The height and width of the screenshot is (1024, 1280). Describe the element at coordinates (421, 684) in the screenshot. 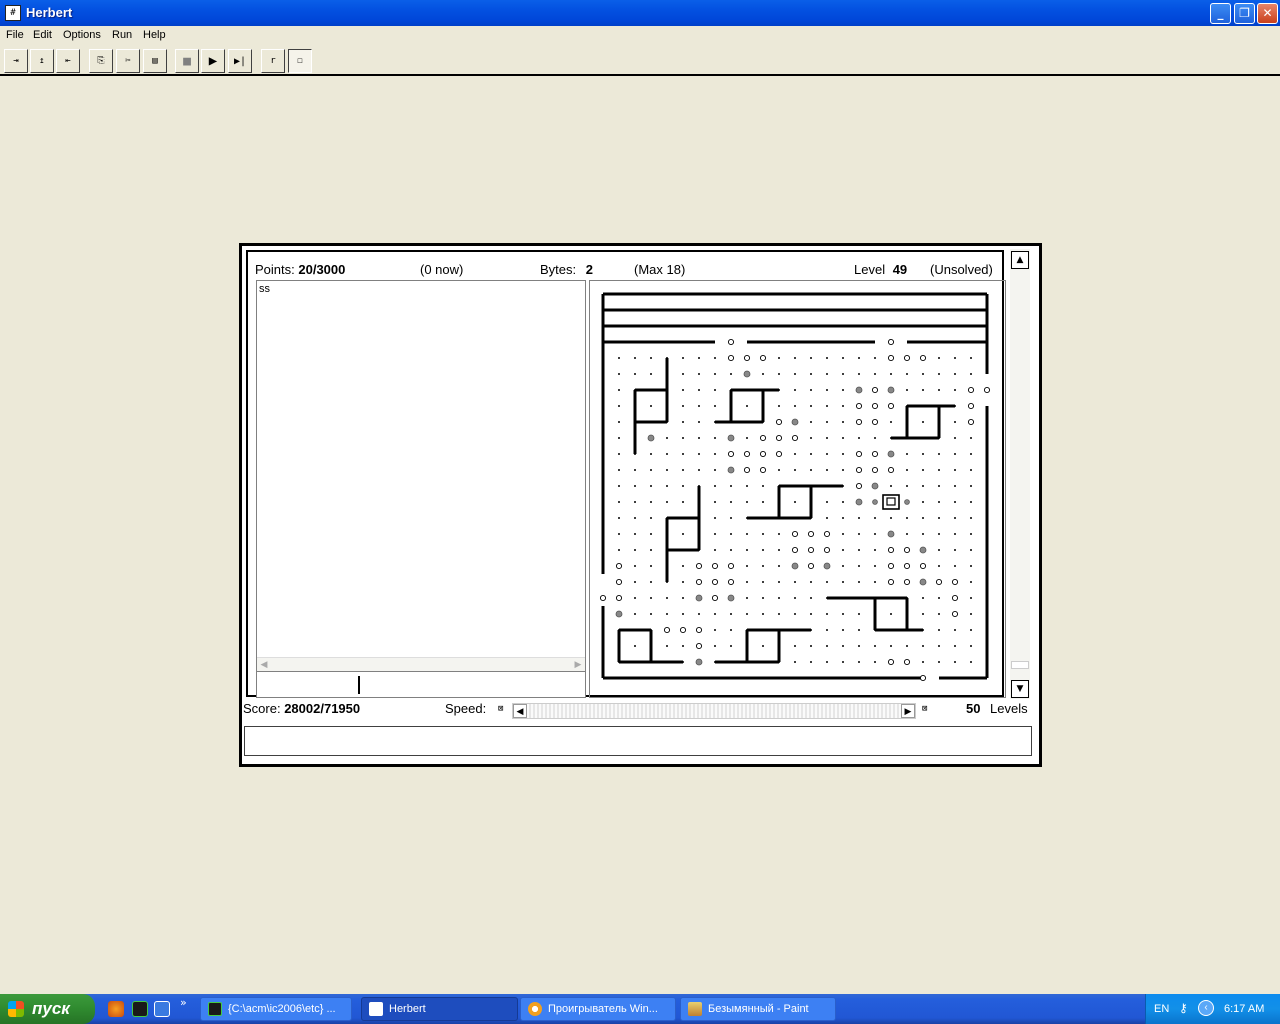

I see `command-input` at that location.